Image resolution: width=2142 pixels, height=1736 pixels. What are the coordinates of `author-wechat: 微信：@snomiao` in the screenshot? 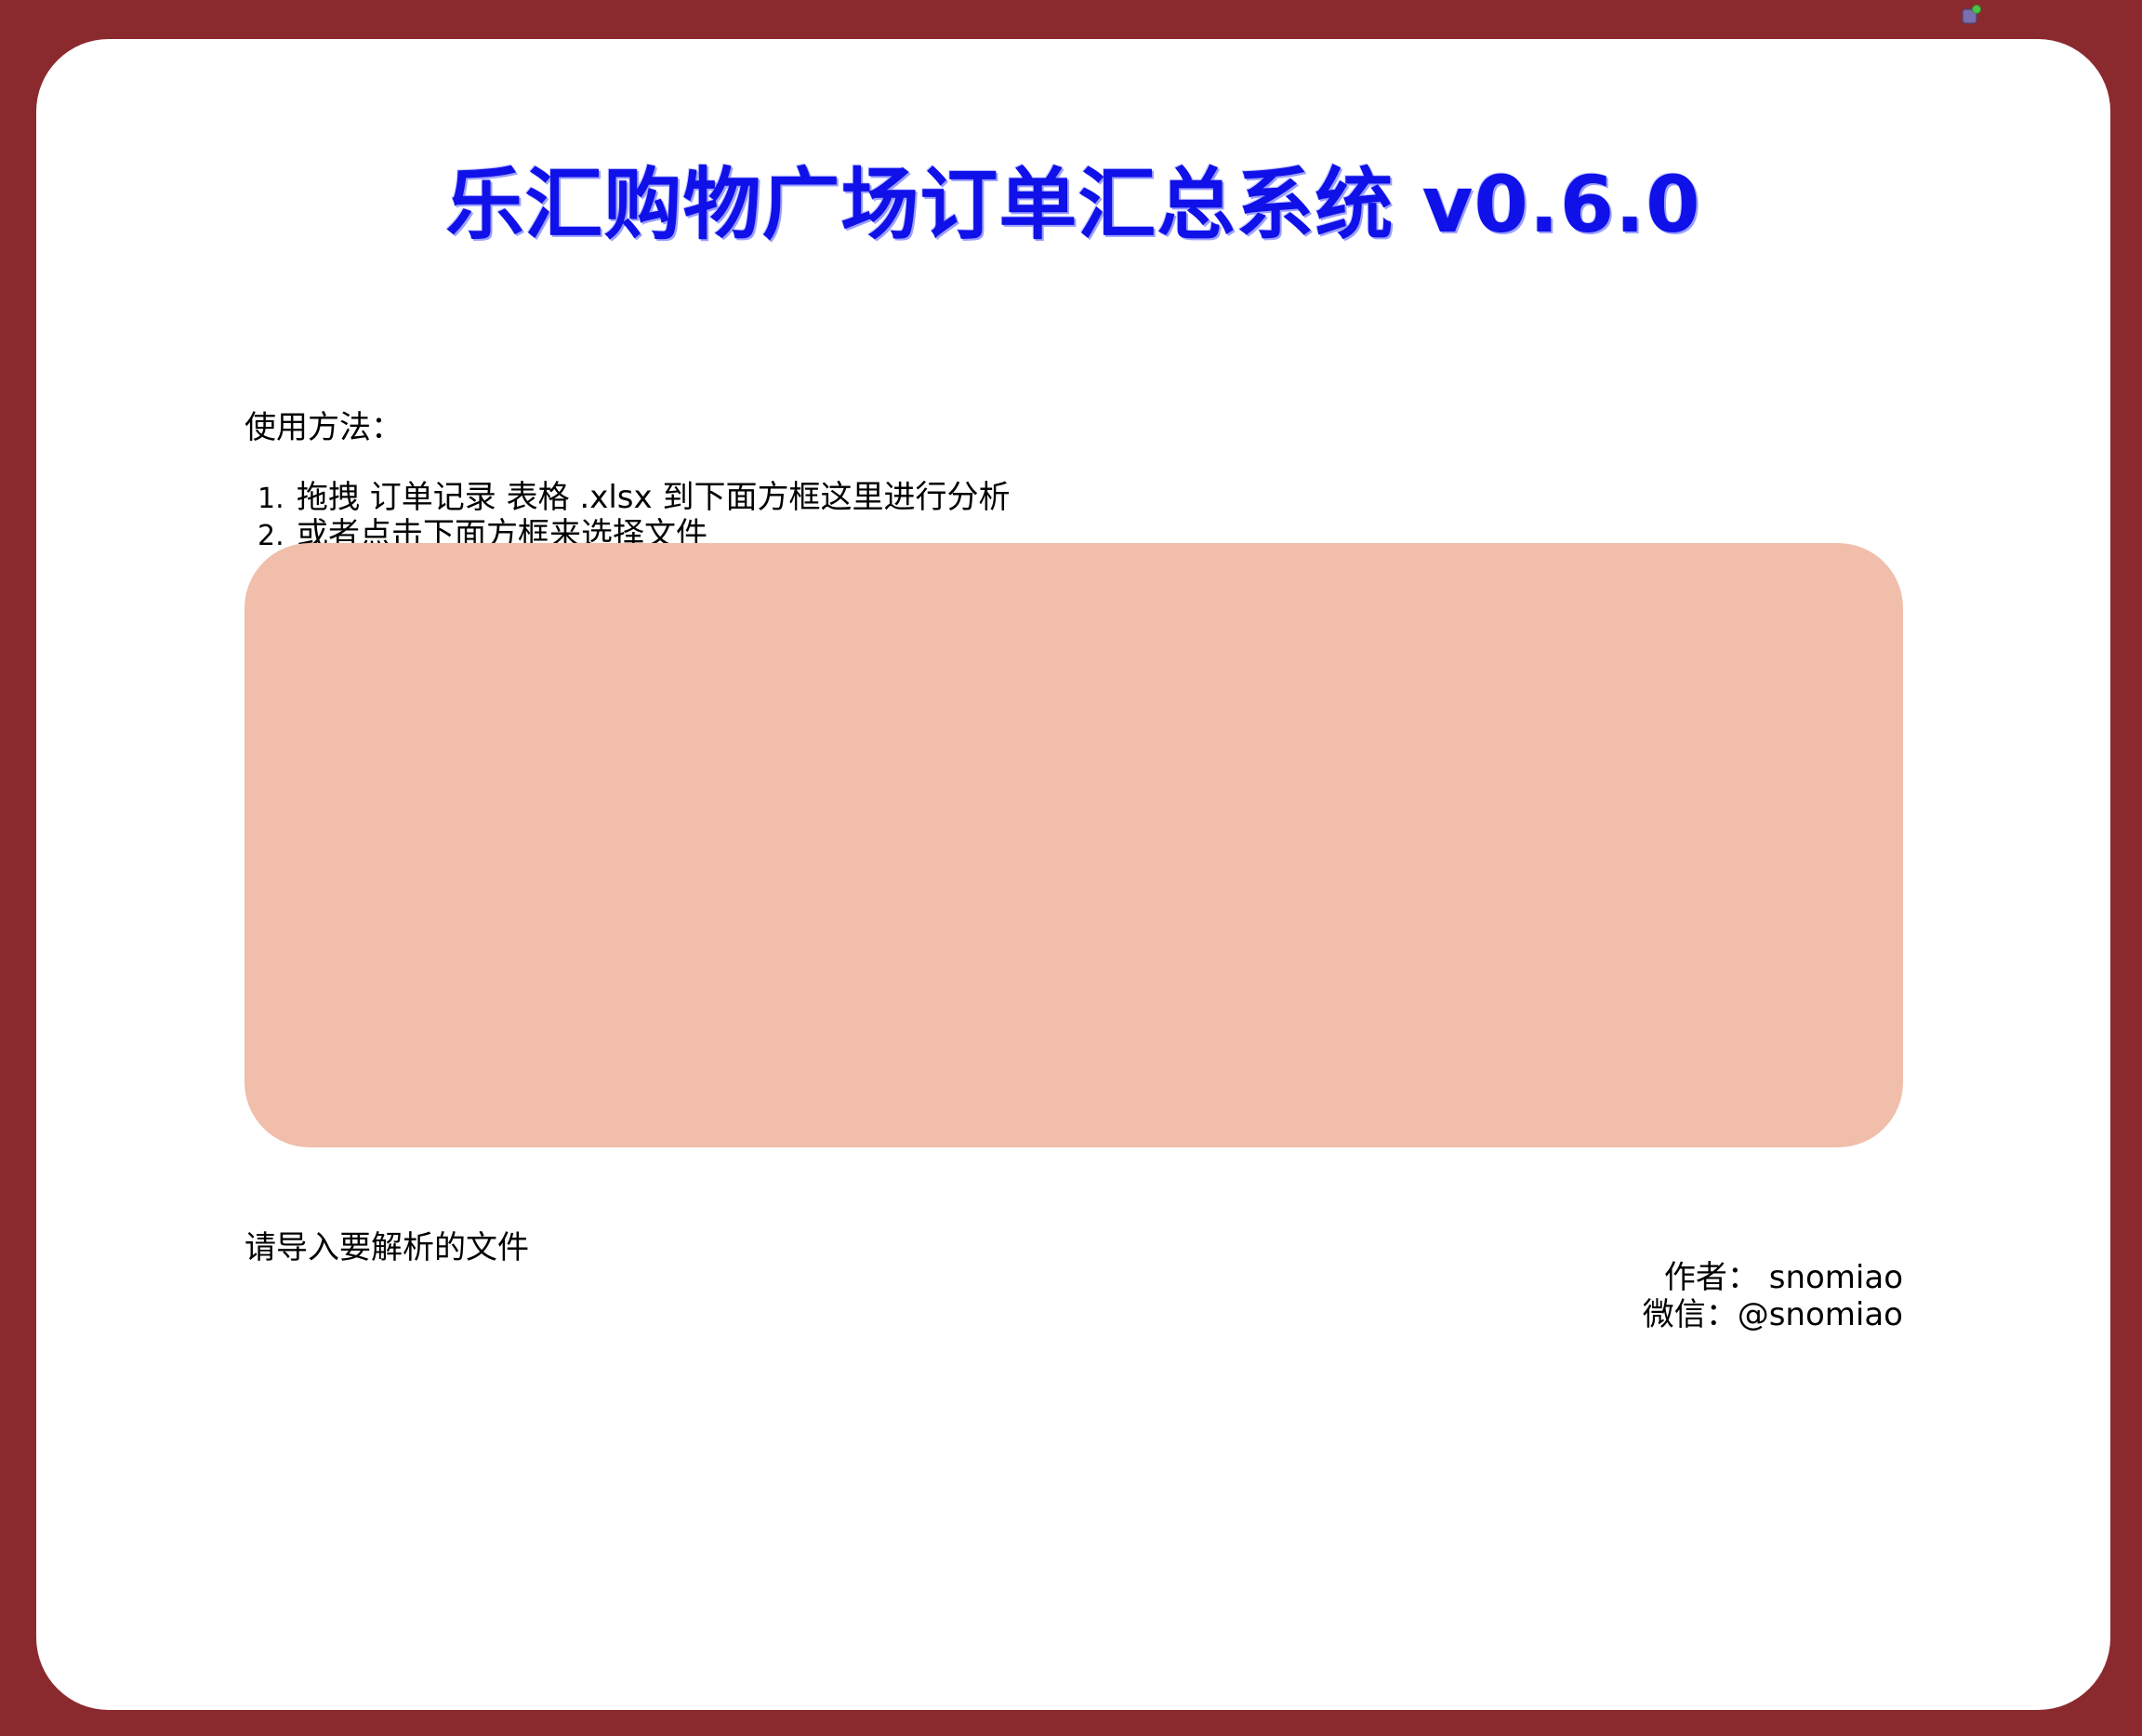 It's located at (1772, 1314).